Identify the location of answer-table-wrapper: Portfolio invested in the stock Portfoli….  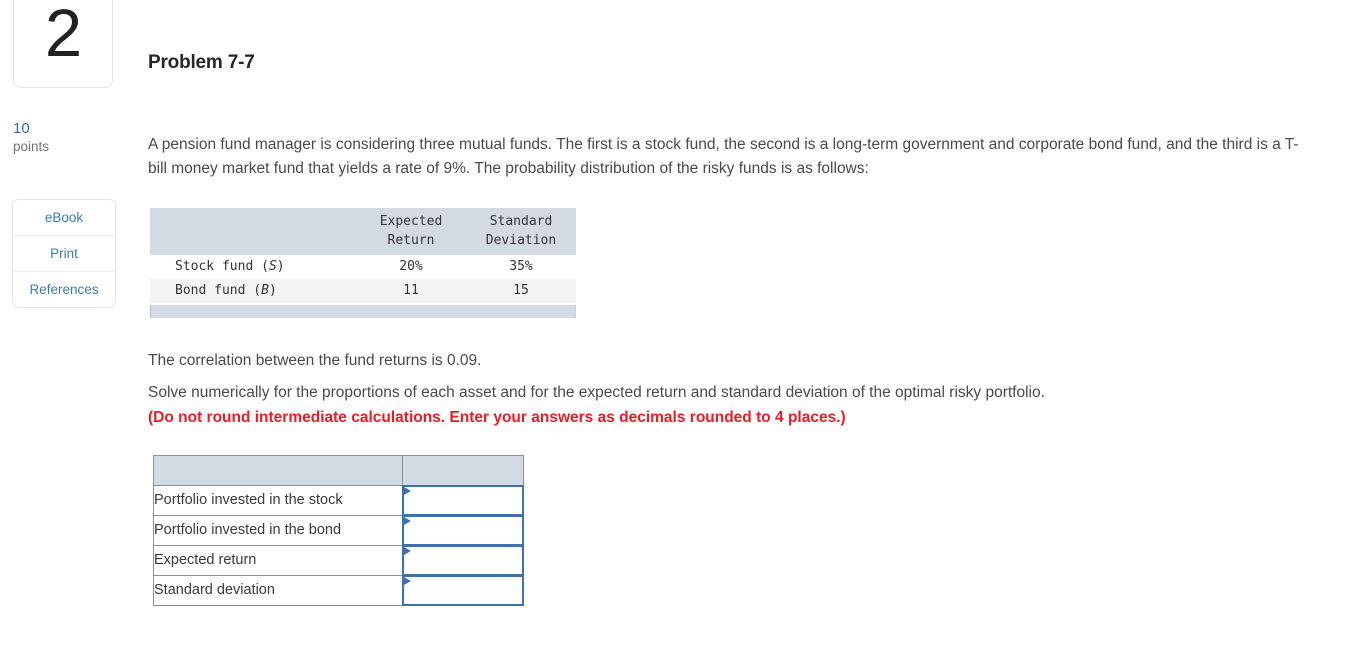
(338, 530).